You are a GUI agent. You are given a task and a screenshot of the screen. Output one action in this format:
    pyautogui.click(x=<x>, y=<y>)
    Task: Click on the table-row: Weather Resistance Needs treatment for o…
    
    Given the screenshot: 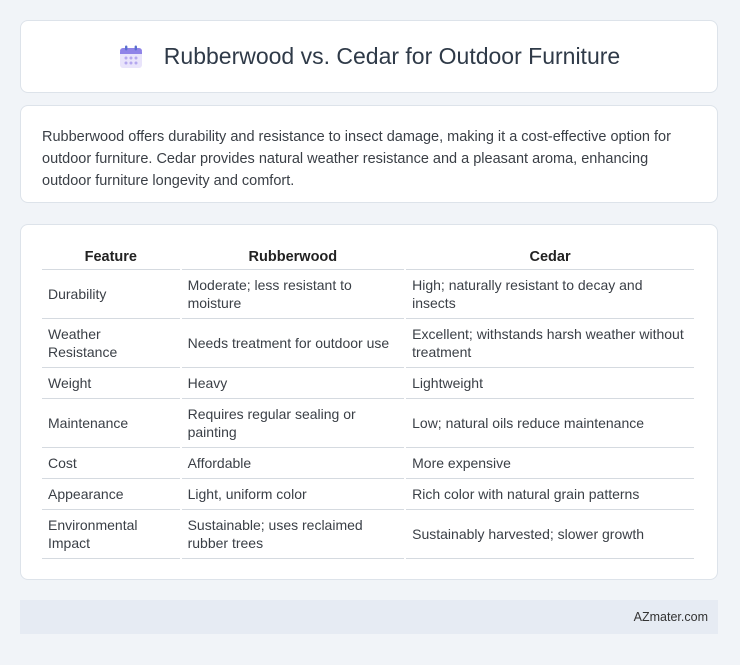 What is the action you would take?
    pyautogui.click(x=368, y=343)
    